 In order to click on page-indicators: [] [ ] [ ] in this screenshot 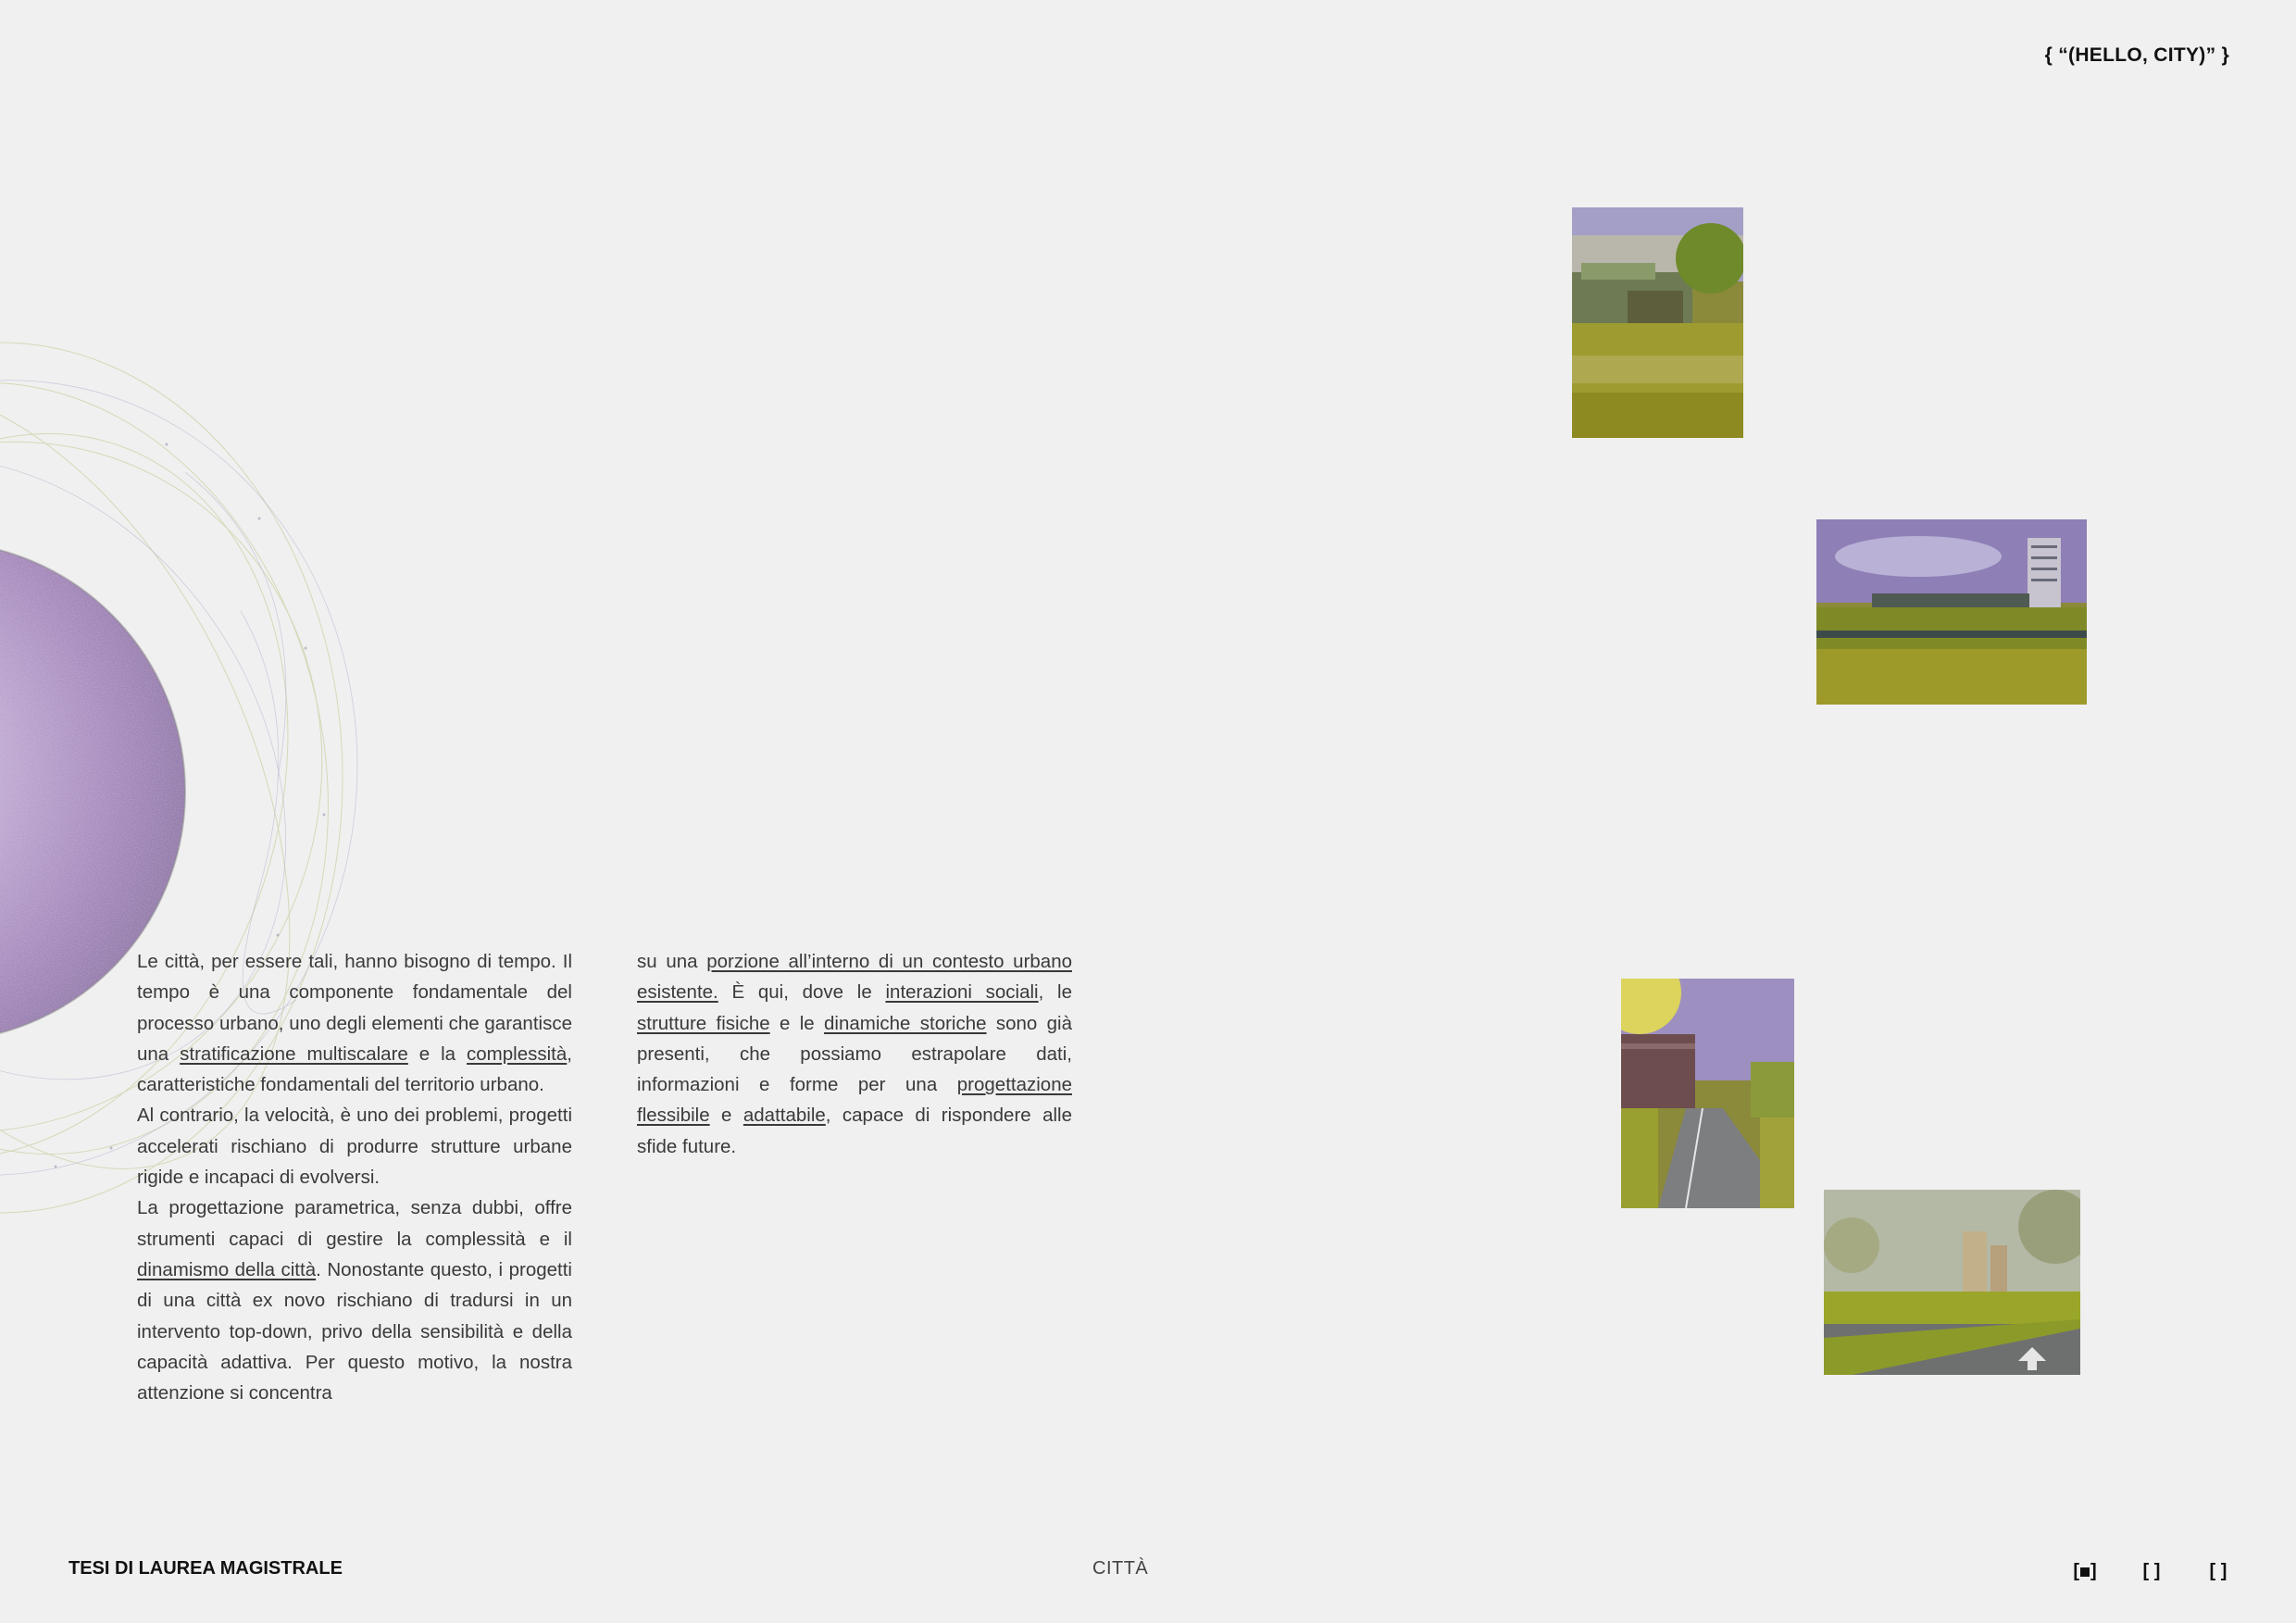, I will do `click(2151, 1571)`.